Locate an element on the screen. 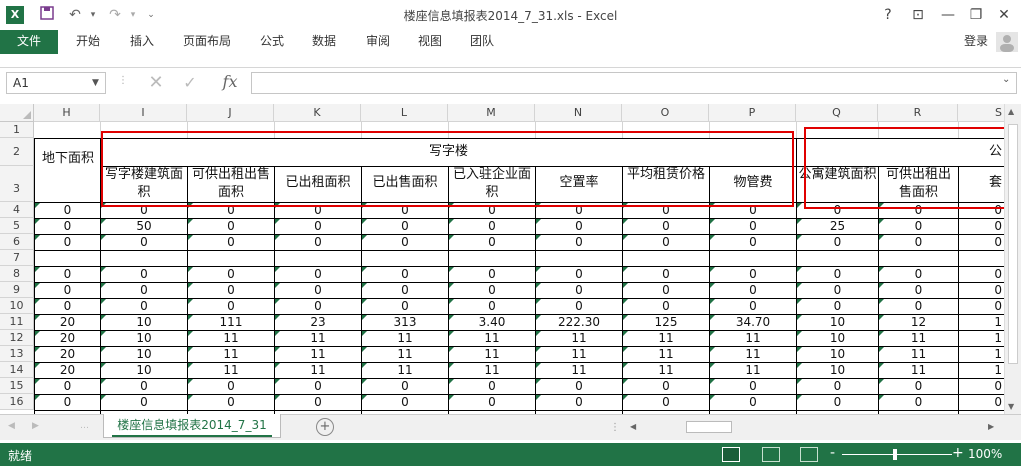 The height and width of the screenshot is (466, 1021). column-header-o: O is located at coordinates (665, 113).